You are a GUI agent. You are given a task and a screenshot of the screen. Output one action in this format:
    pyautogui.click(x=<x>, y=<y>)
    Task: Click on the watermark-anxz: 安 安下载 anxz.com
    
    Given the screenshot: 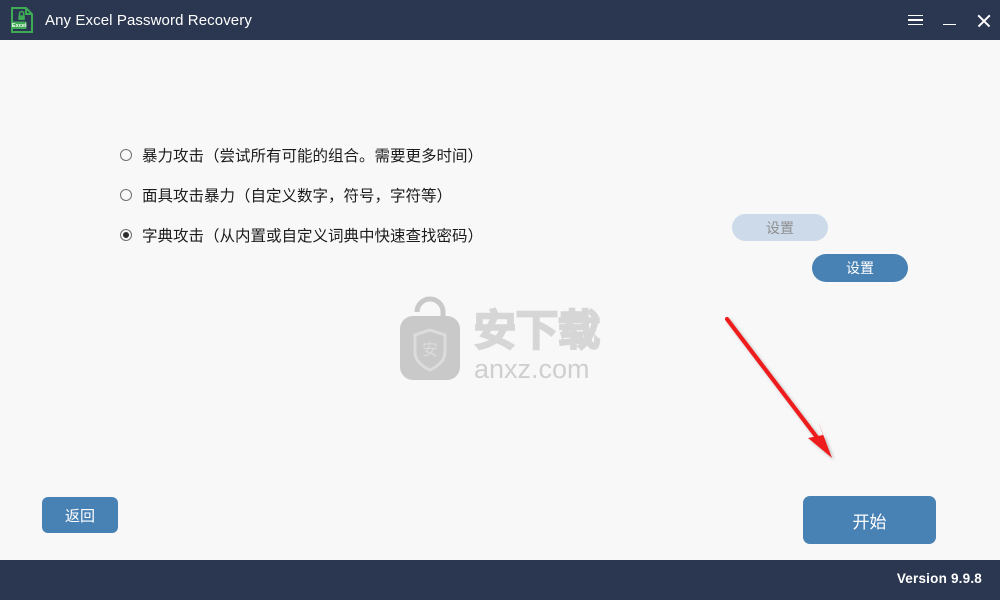 What is the action you would take?
    pyautogui.click(x=502, y=337)
    